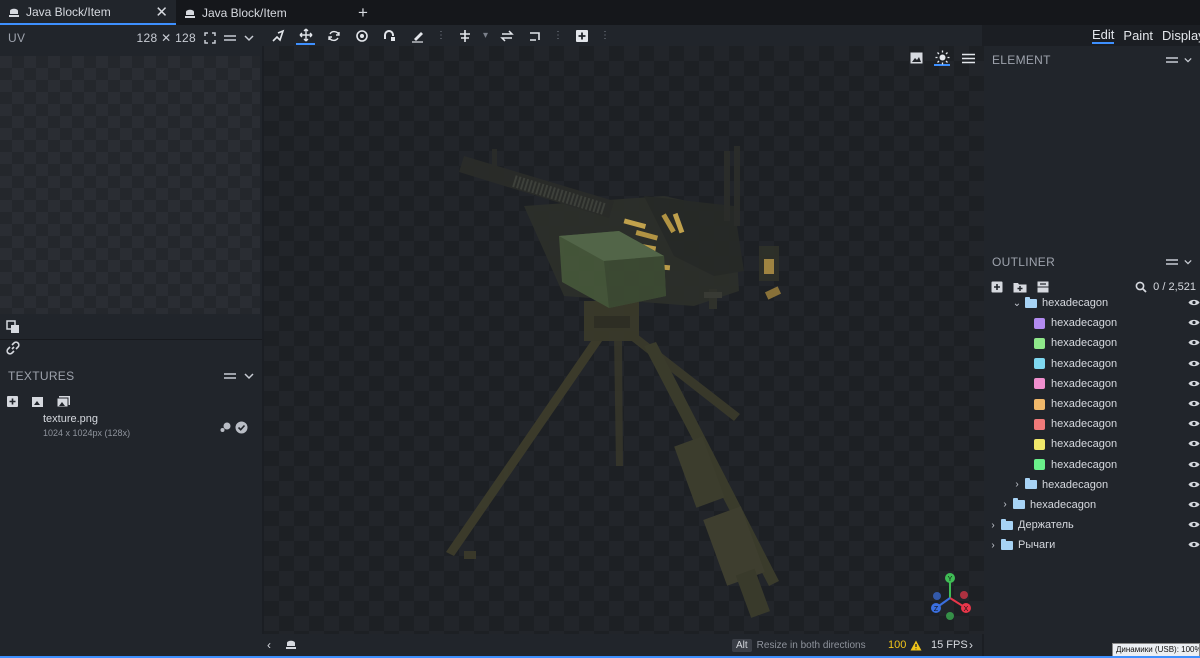 This screenshot has width=1200, height=658. Describe the element at coordinates (333, 35) in the screenshot. I see `rotate-tool` at that location.